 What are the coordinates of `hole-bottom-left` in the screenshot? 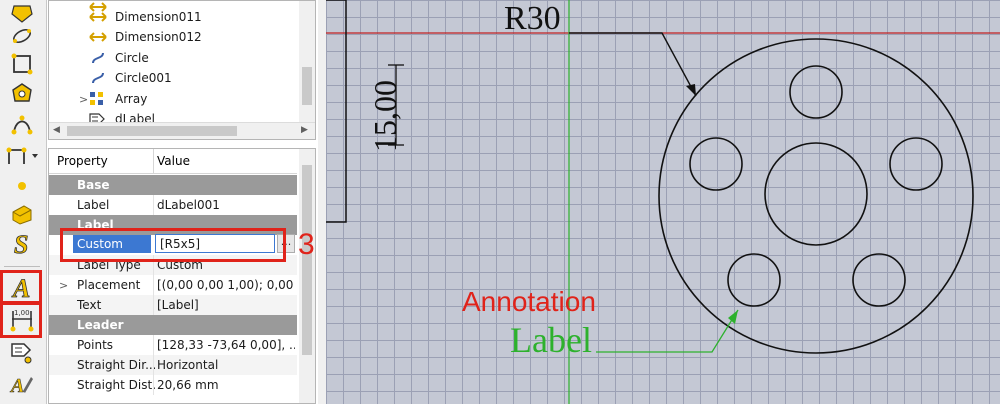 It's located at (754, 280).